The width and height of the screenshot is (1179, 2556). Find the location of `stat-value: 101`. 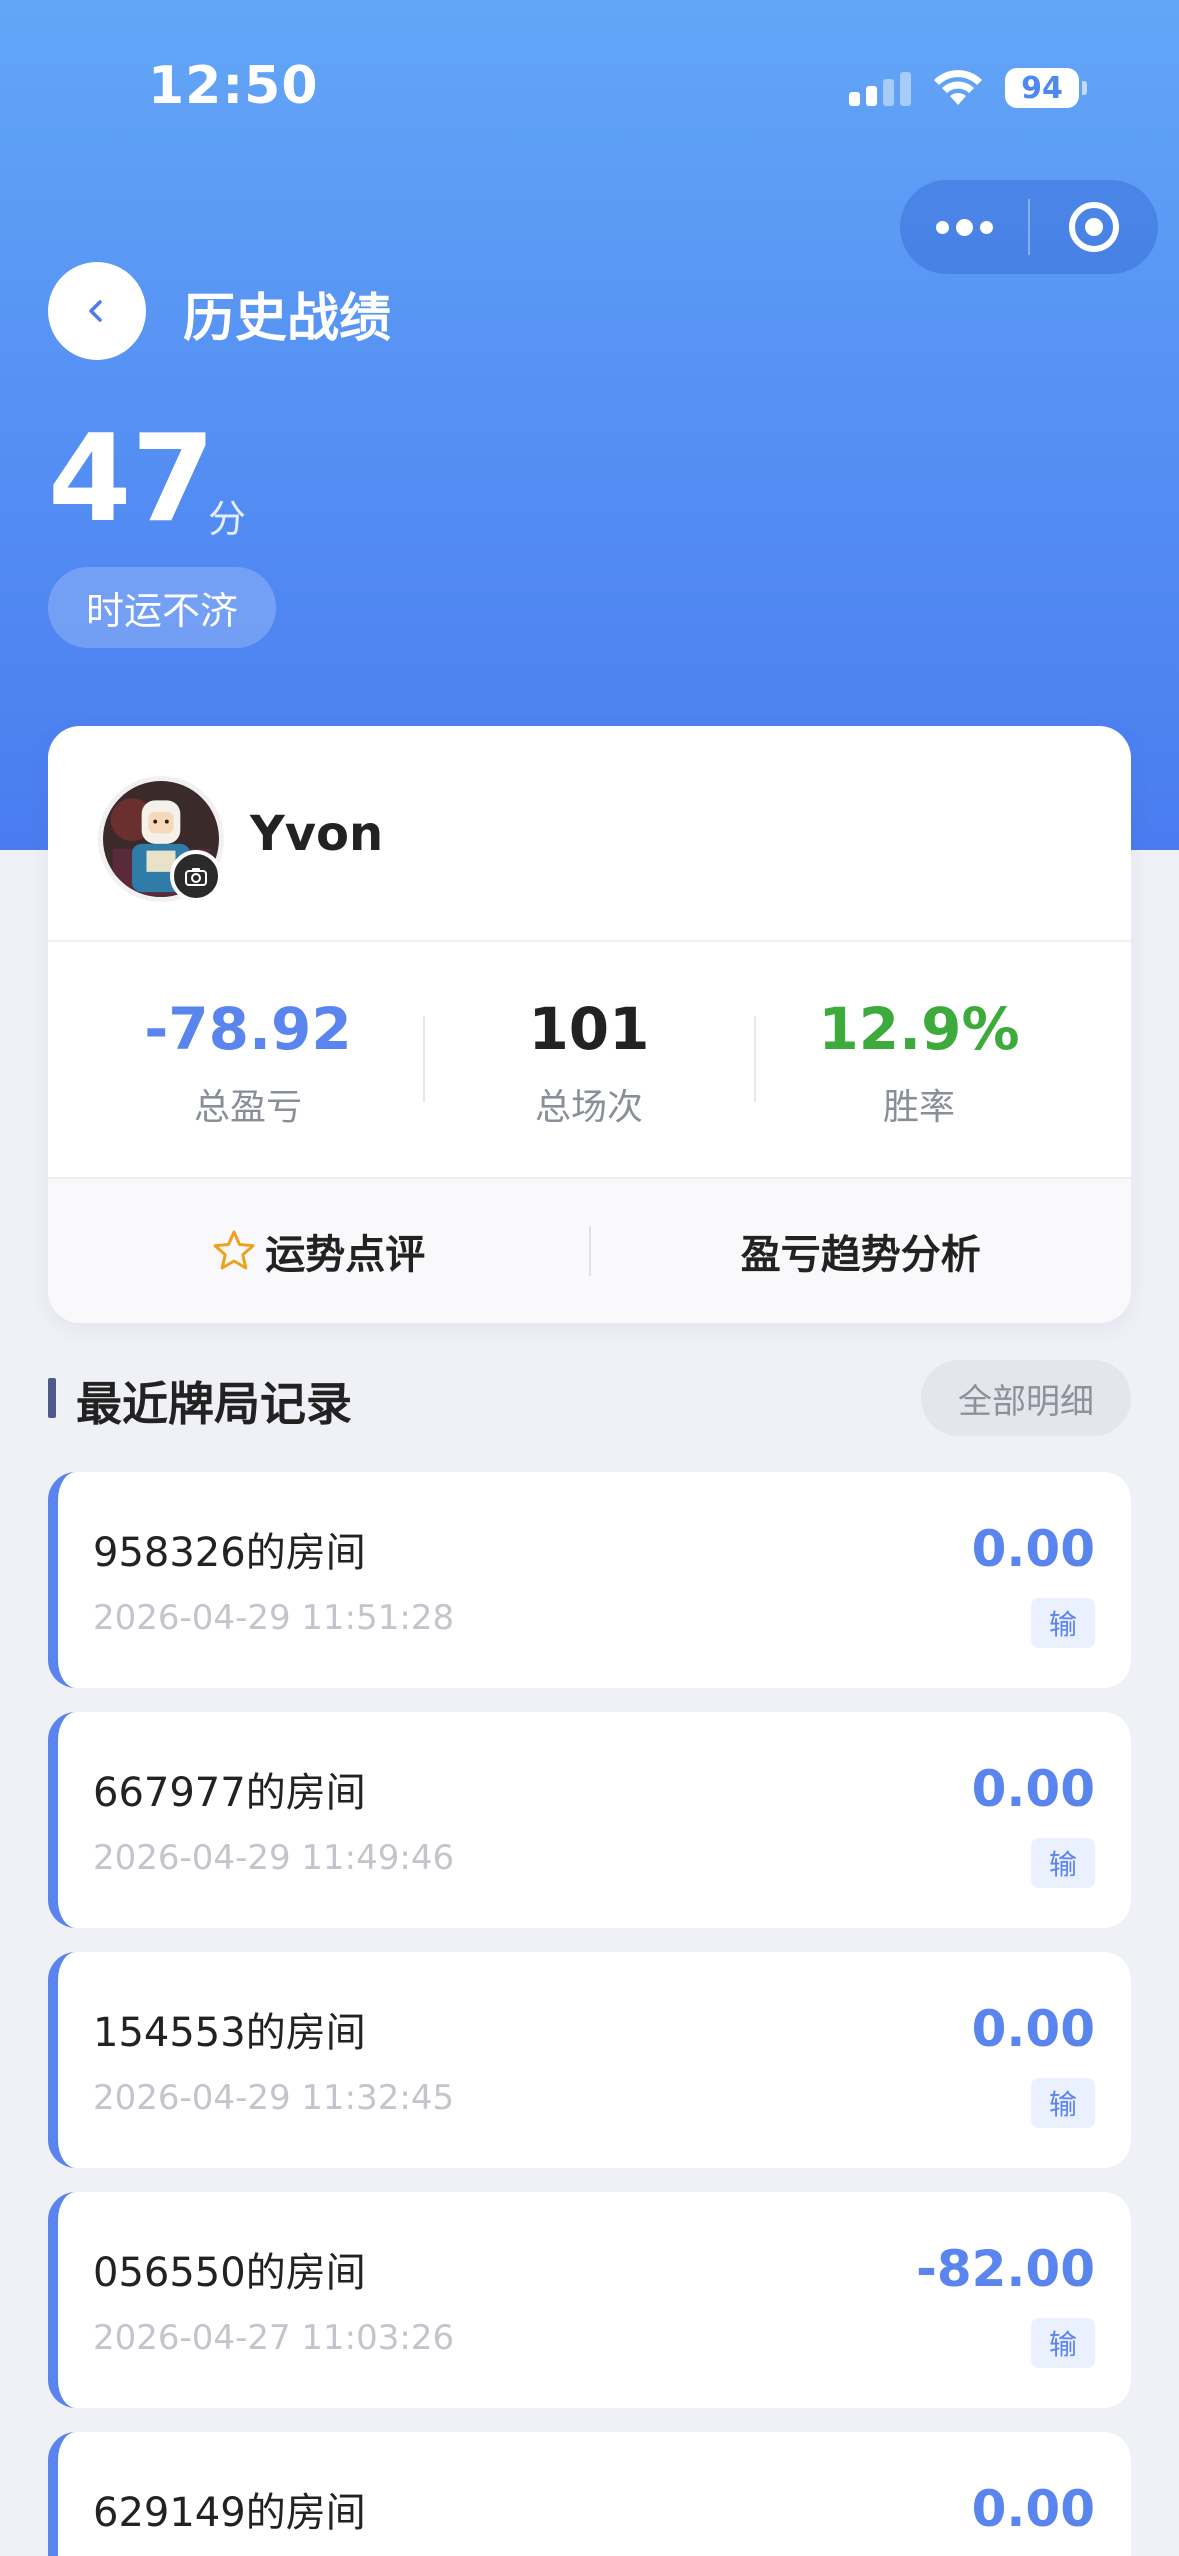

stat-value: 101 is located at coordinates (589, 1029).